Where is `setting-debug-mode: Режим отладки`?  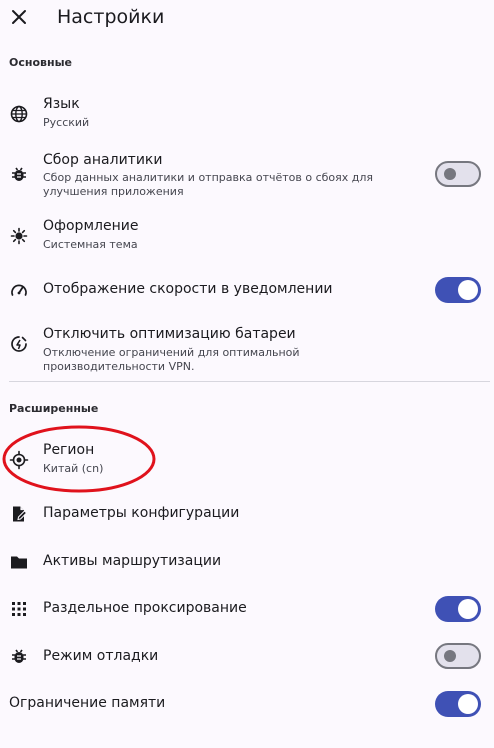 setting-debug-mode: Режим отладки is located at coordinates (247, 656).